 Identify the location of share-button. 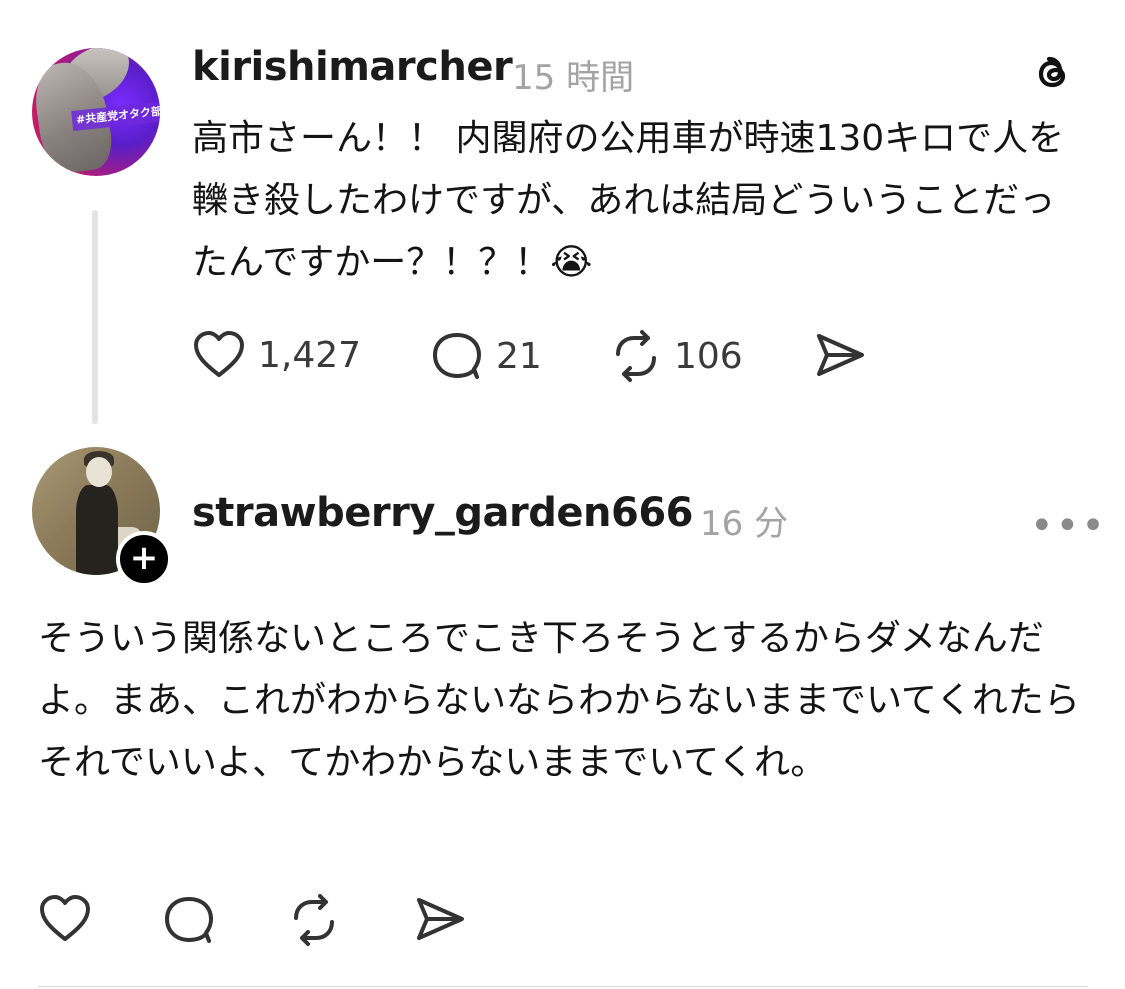
(840, 355).